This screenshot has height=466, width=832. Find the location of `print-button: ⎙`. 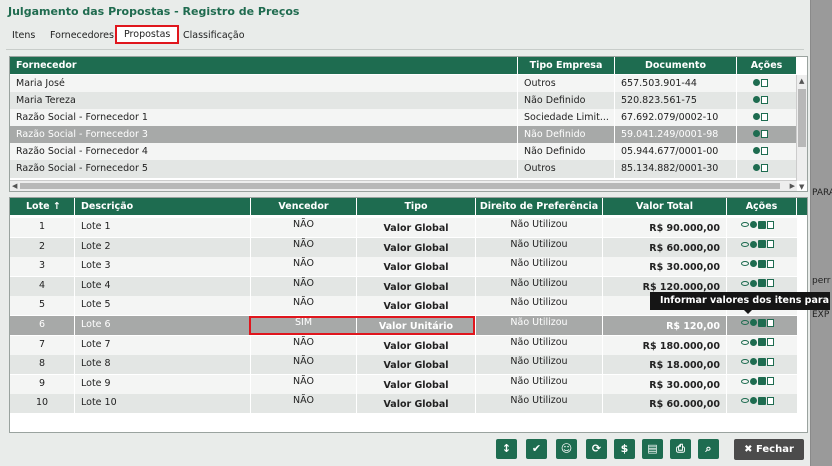

print-button: ⎙ is located at coordinates (680, 449).